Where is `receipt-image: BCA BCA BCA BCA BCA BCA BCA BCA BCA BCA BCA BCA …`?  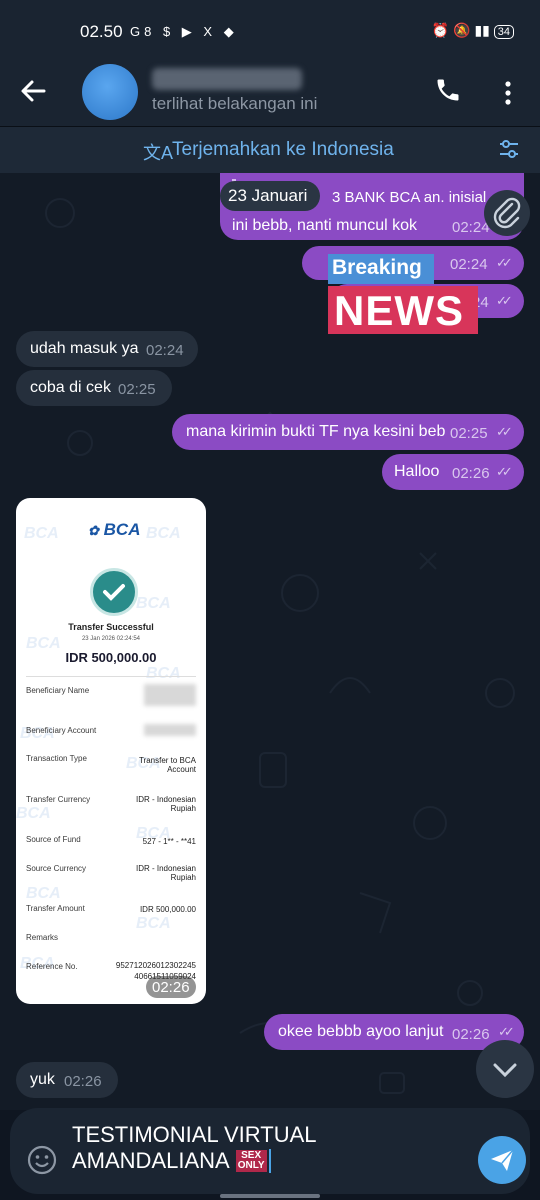 receipt-image: BCA BCA BCA BCA BCA BCA BCA BCA BCA BCA BCA BCA … is located at coordinates (111, 751).